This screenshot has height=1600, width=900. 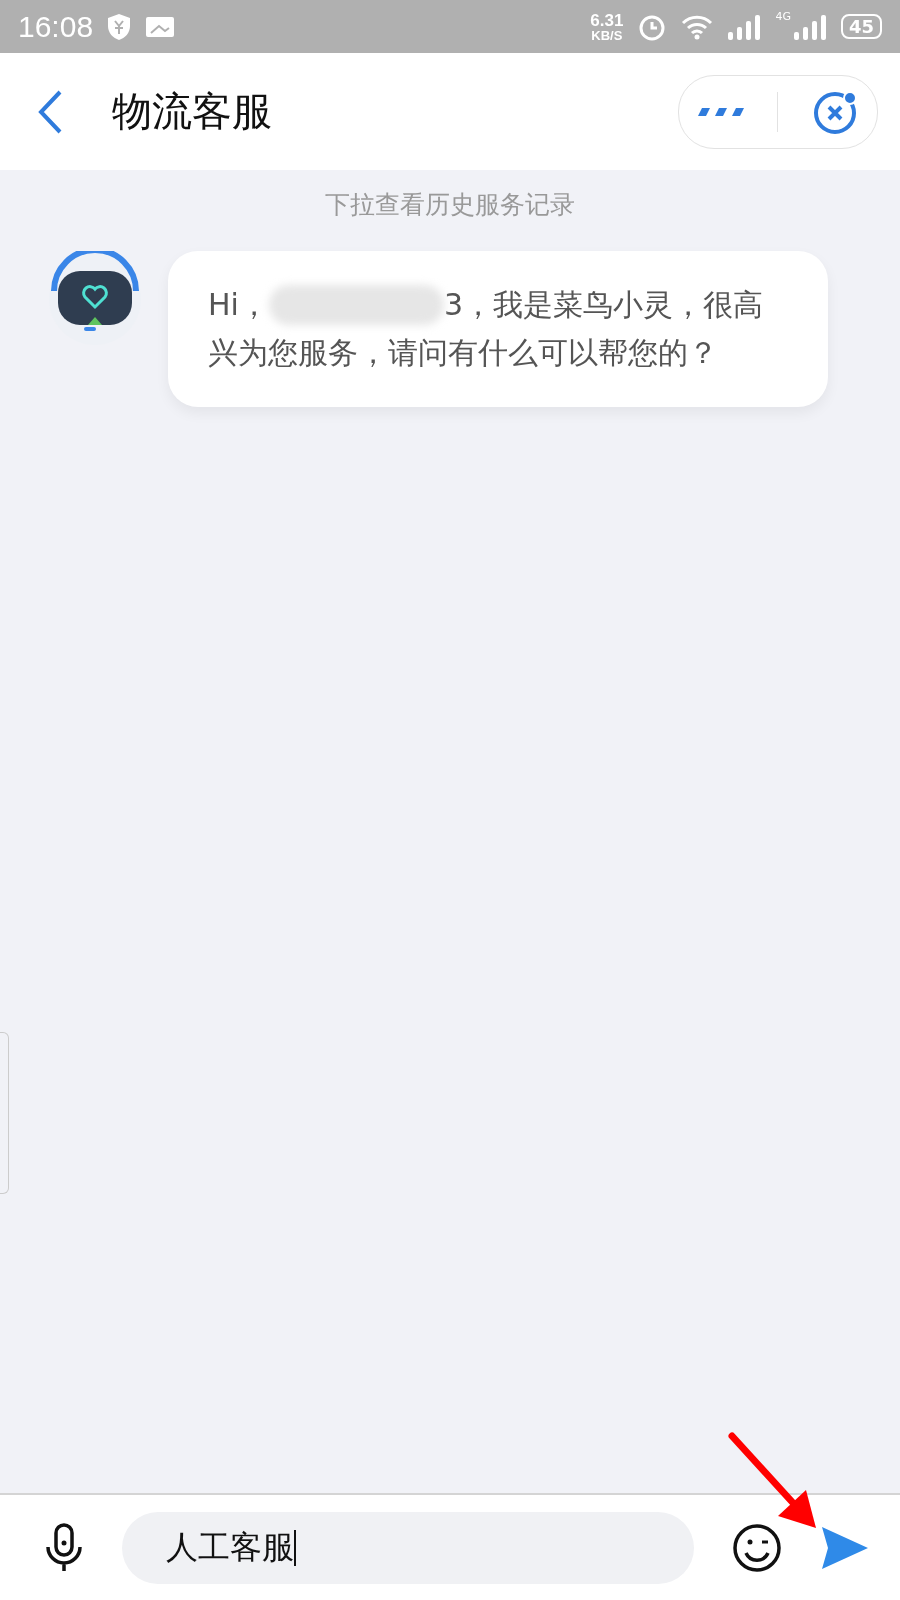 What do you see at coordinates (697, 26) in the screenshot?
I see `wifi-icon` at bounding box center [697, 26].